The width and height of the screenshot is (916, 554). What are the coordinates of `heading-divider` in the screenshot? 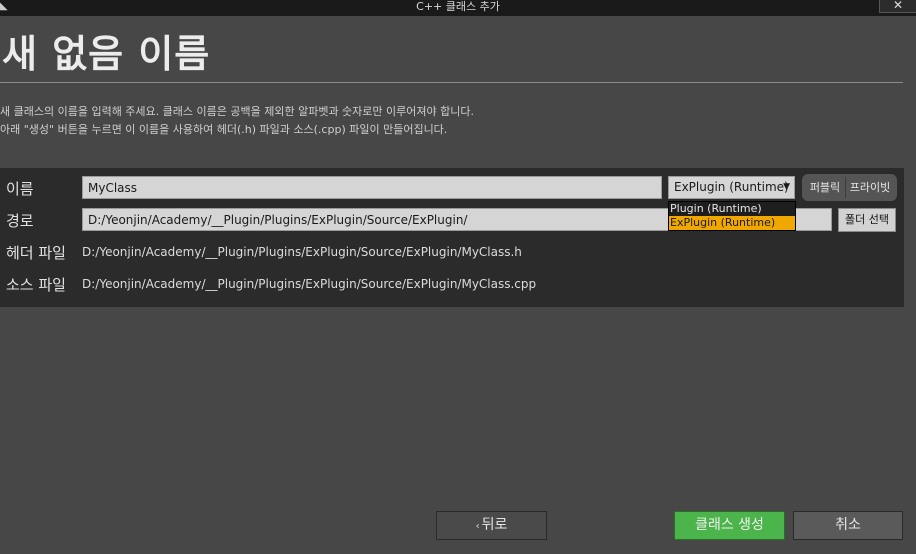 It's located at (451, 82).